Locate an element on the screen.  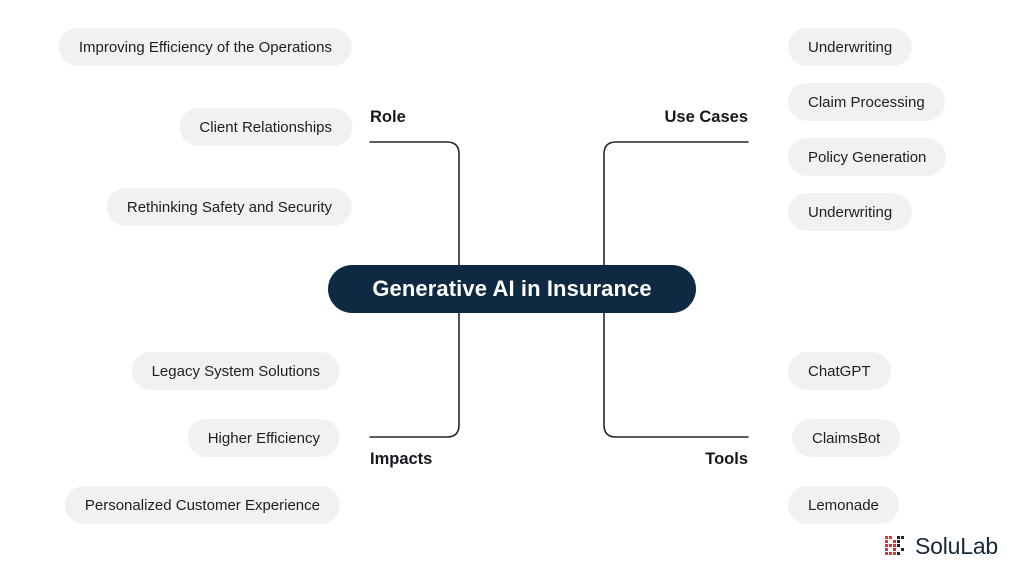
solulab-logo: SoluLab is located at coordinates (941, 546).